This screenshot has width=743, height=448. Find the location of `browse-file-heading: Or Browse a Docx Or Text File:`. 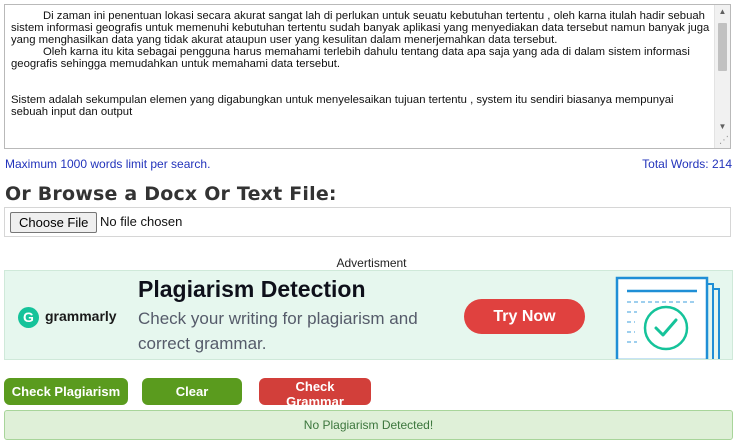

browse-file-heading: Or Browse a Docx Or Text File: is located at coordinates (171, 194).